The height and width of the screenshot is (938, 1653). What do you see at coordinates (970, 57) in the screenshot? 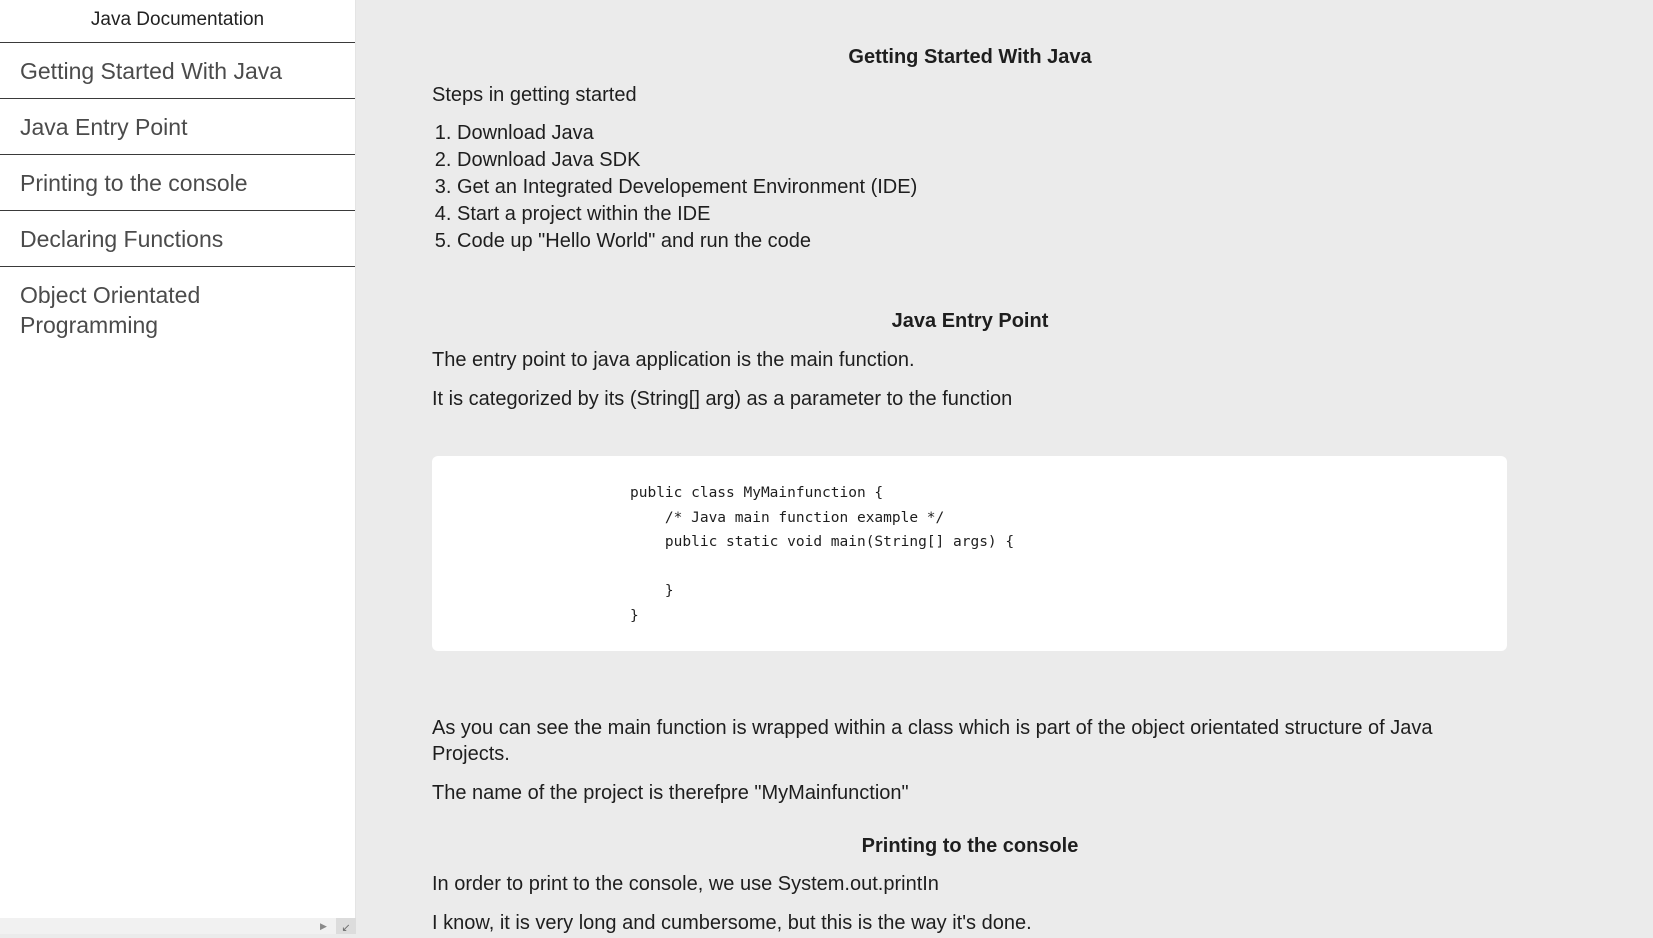
I see `section-title: Getting Started With Java` at bounding box center [970, 57].